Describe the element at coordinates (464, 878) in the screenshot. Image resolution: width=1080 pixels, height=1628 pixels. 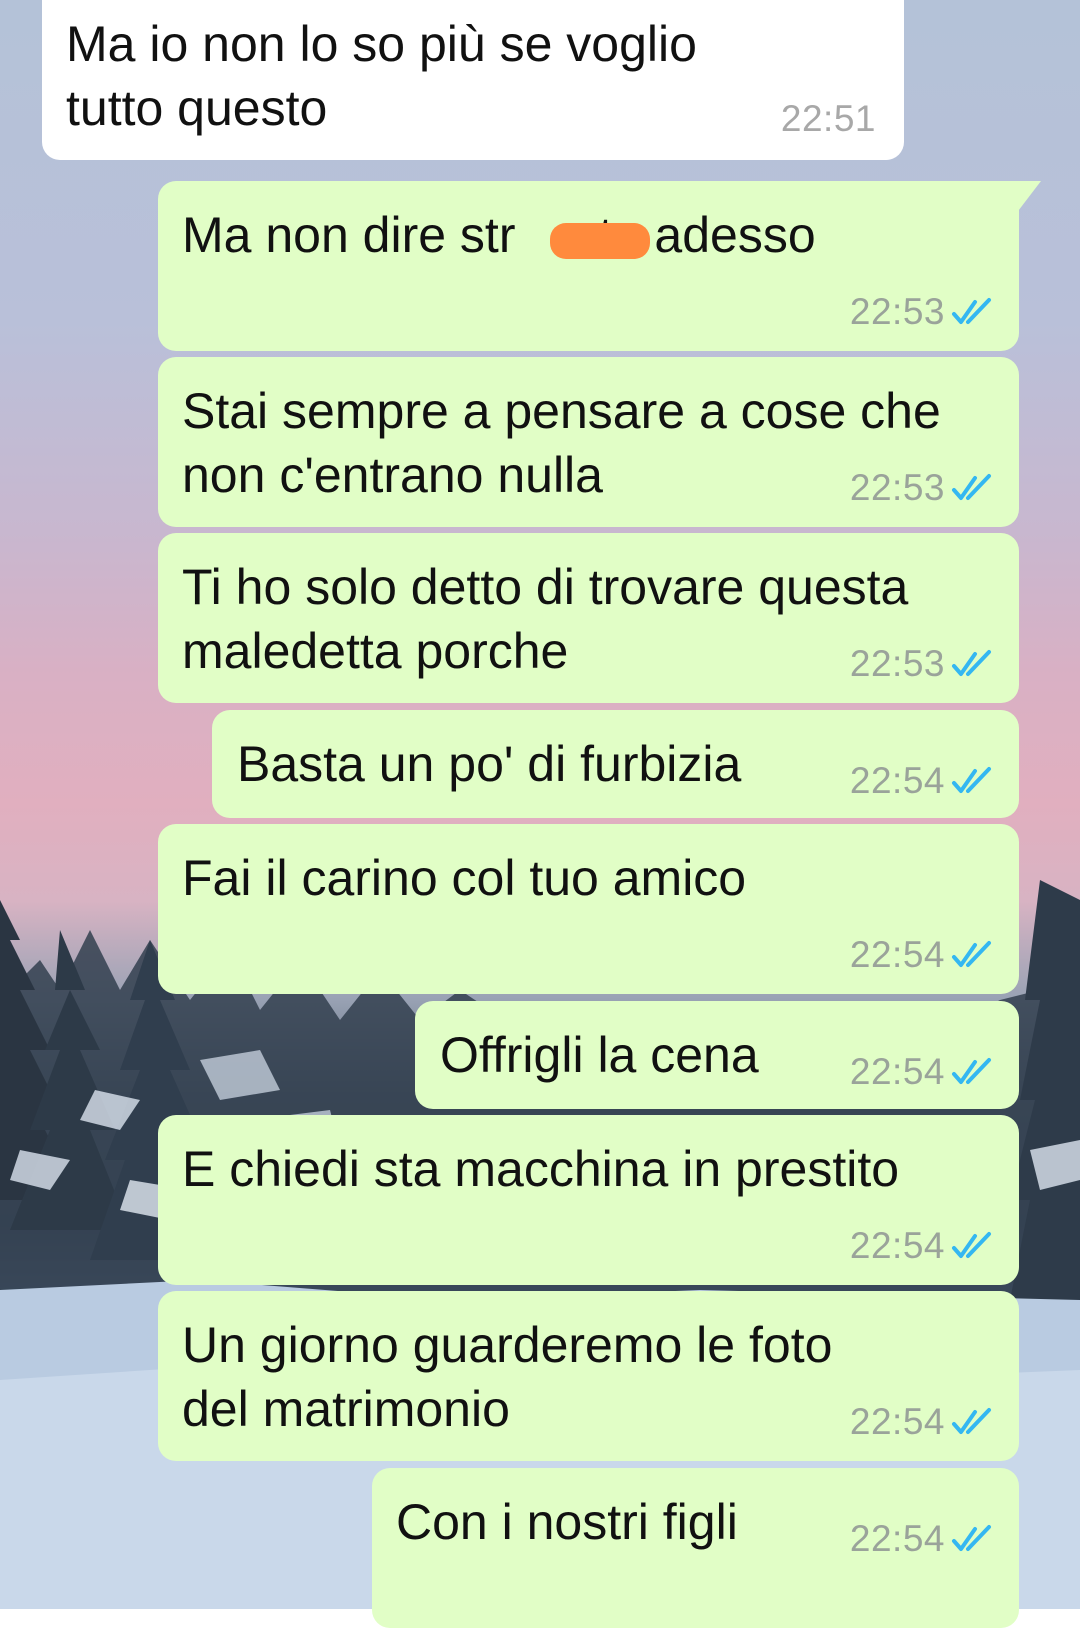
I see `message-text: Fai il carino col tuo amico` at that location.